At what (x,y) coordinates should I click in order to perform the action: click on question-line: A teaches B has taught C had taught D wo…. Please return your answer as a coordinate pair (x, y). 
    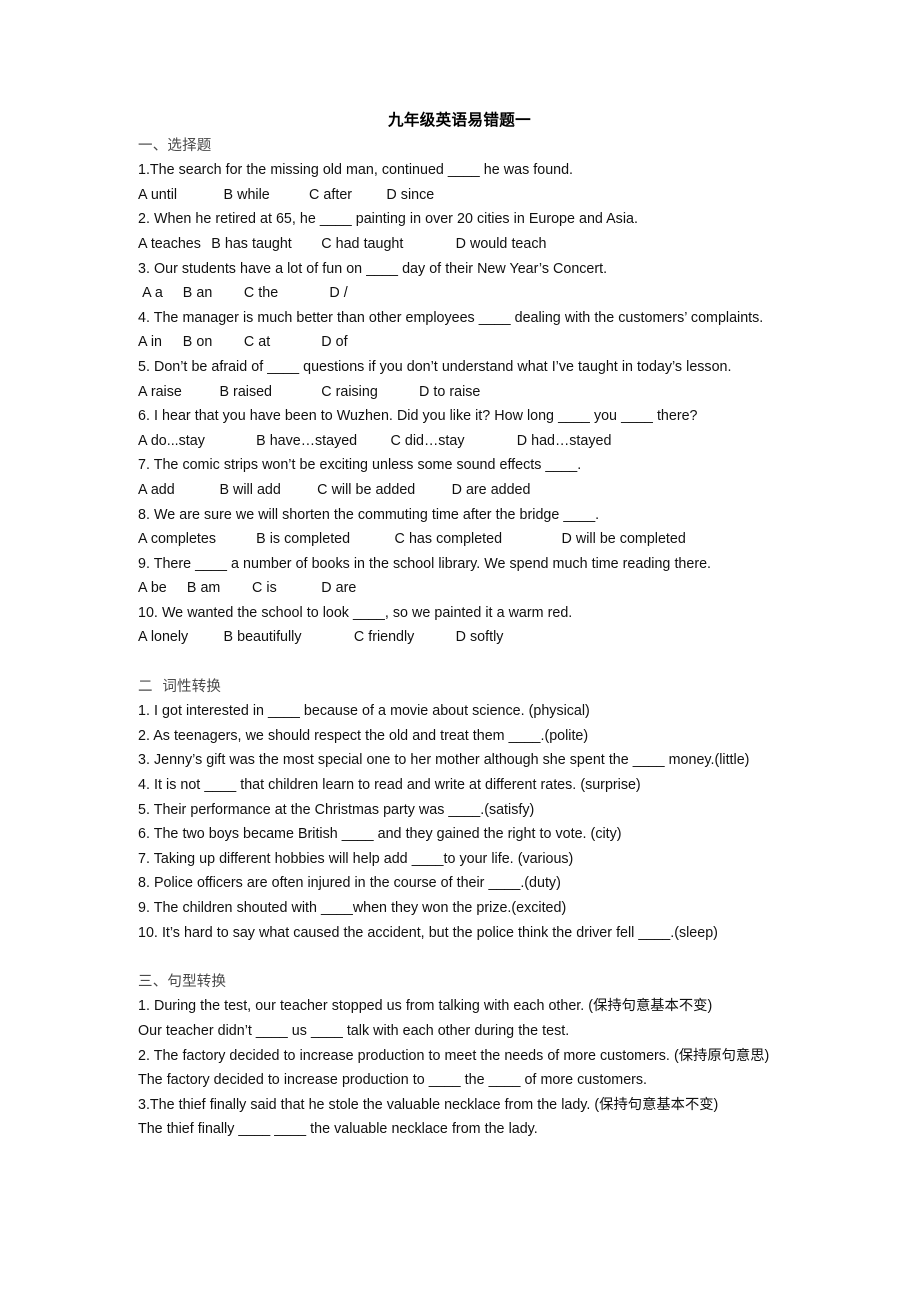
    Looking at the image, I should click on (342, 243).